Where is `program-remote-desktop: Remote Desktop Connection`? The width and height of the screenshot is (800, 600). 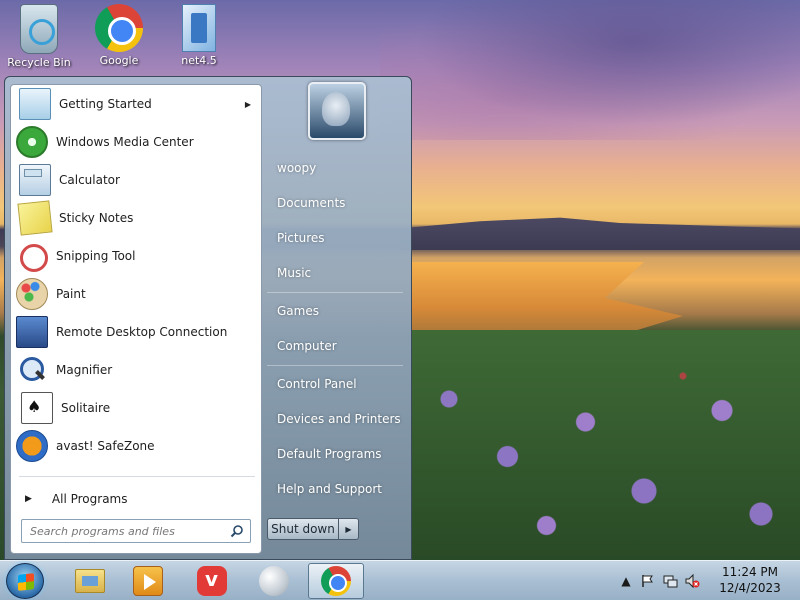 program-remote-desktop: Remote Desktop Connection is located at coordinates (136, 332).